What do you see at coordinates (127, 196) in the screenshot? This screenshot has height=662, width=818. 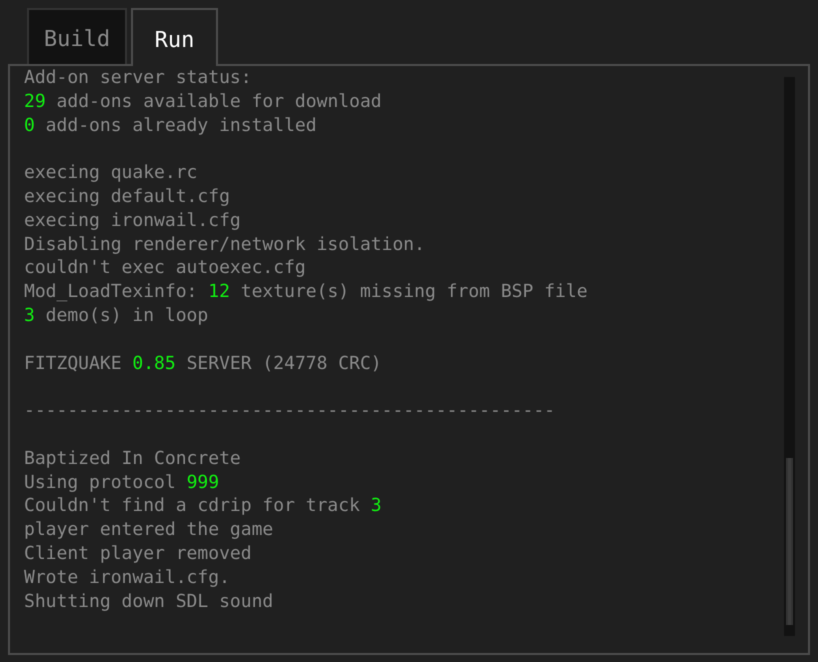 I see `console-line: execing default.cfg` at bounding box center [127, 196].